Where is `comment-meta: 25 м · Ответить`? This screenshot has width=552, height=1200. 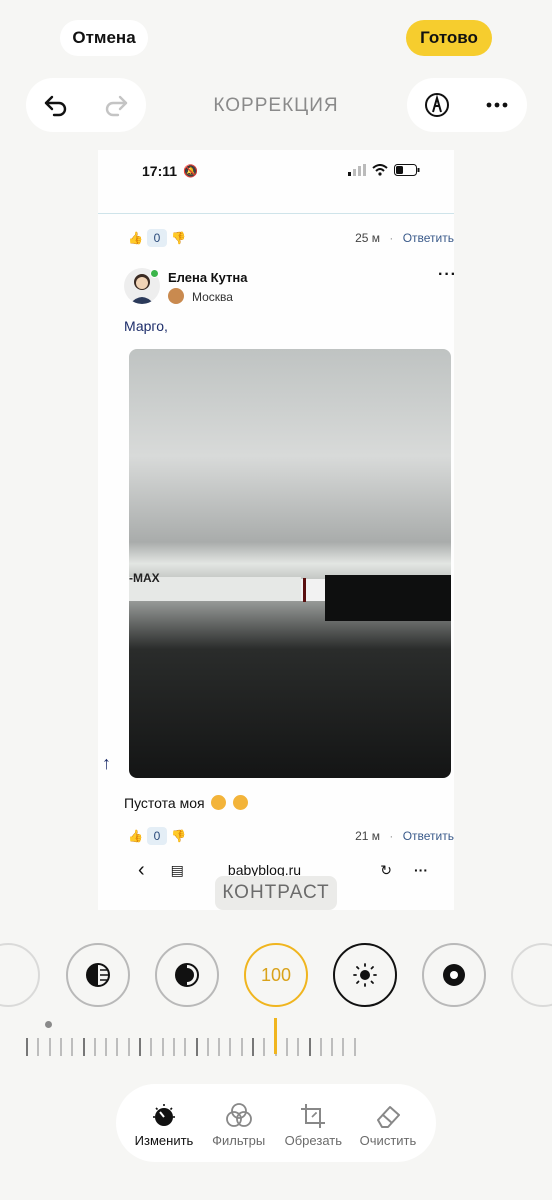
comment-meta: 25 м · Ответить is located at coordinates (404, 238).